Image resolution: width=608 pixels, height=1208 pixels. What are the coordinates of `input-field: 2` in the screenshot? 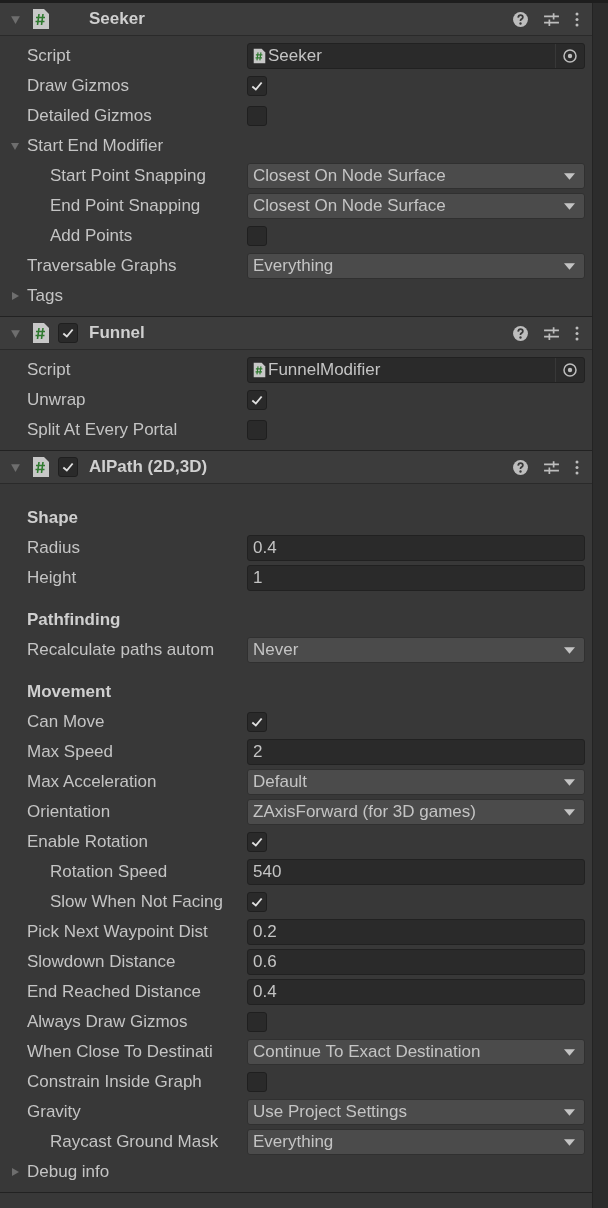 It's located at (416, 752).